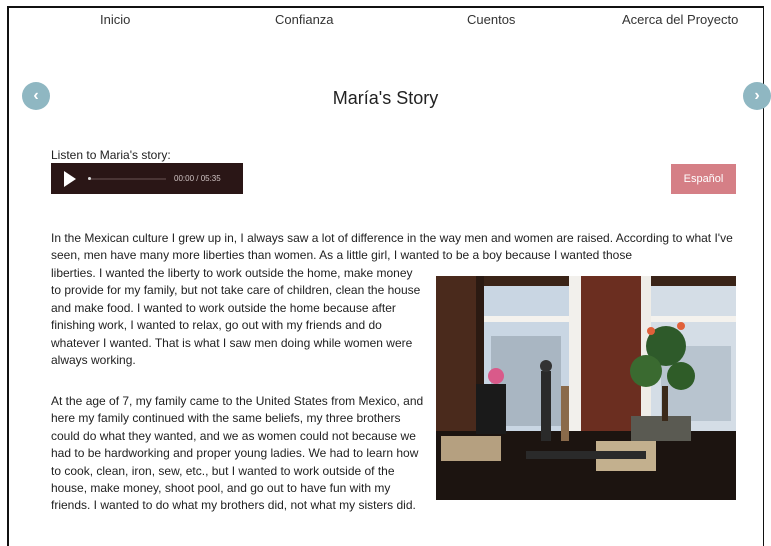 The image size is (771, 546). Describe the element at coordinates (197, 178) in the screenshot. I see `audio-time: 00:00 / 05:35` at that location.